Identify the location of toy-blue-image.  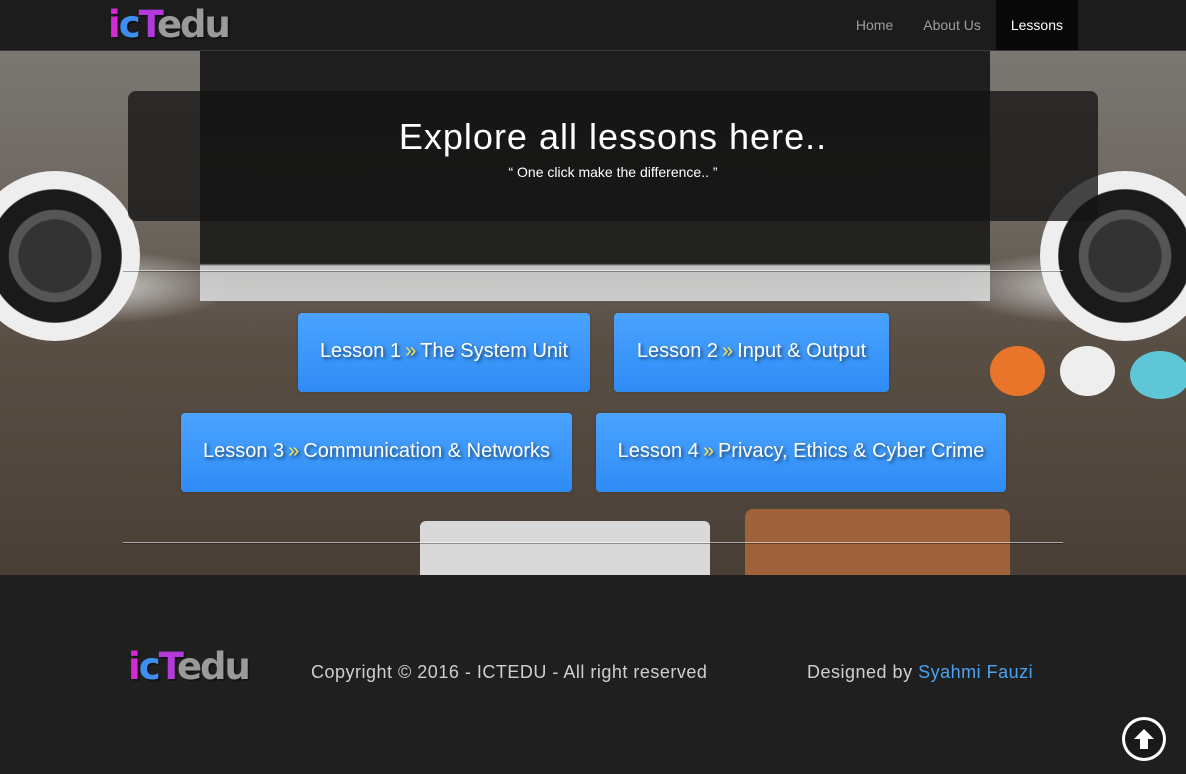
(1158, 375).